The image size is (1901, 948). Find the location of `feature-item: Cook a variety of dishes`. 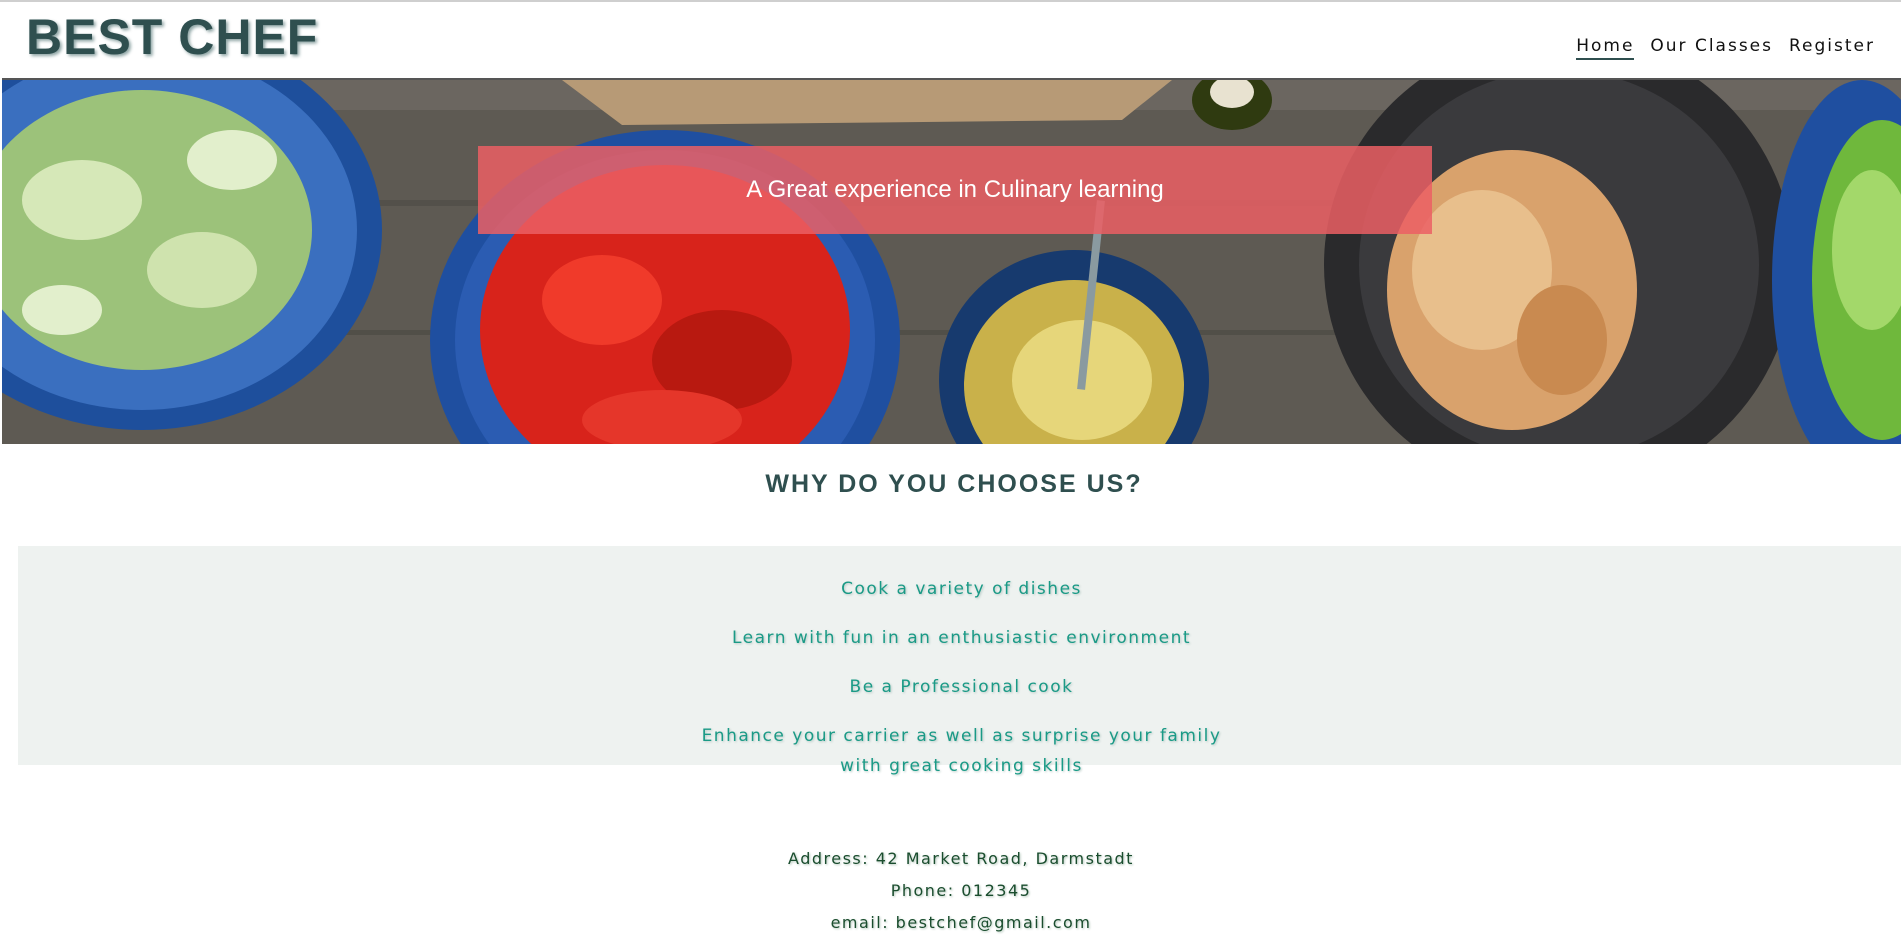

feature-item: Cook a variety of dishes is located at coordinates (961, 589).